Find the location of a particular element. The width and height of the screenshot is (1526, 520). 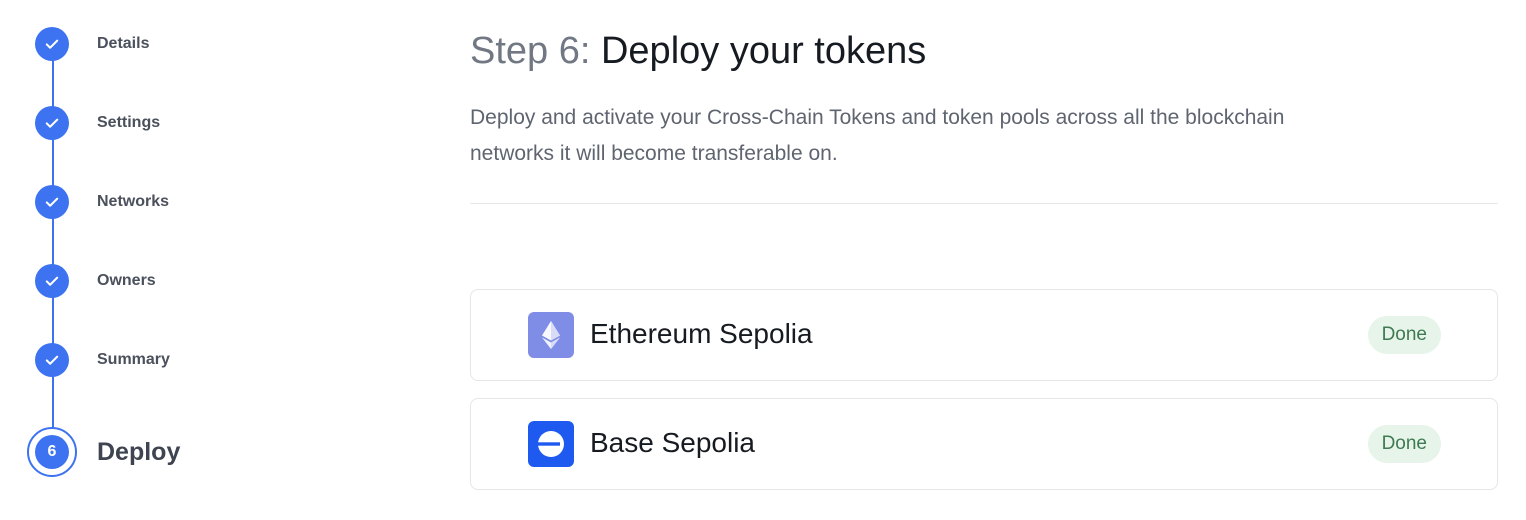

page-title-step: Step 6: is located at coordinates (530, 51).